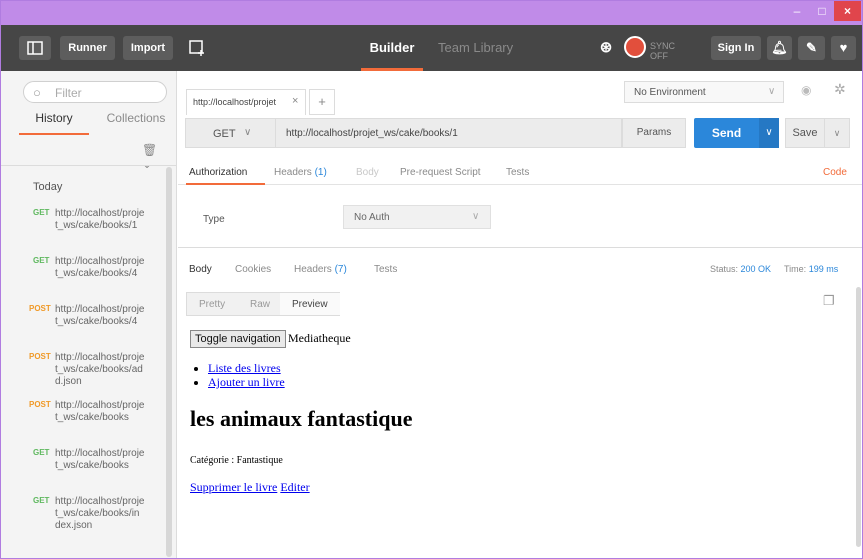 This screenshot has height=559, width=863. What do you see at coordinates (478, 48) in the screenshot?
I see `tab-team-library: Team Library` at bounding box center [478, 48].